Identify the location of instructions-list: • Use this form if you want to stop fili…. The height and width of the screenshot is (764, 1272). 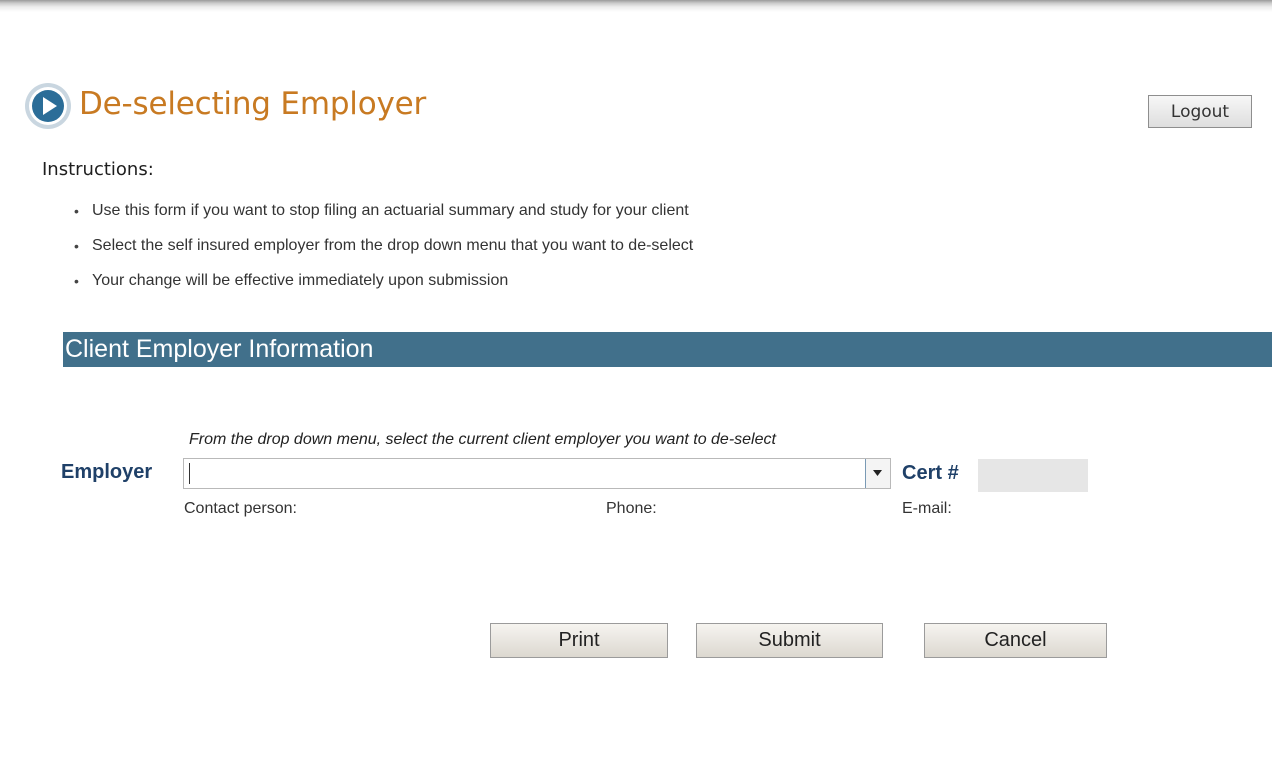
(383, 252).